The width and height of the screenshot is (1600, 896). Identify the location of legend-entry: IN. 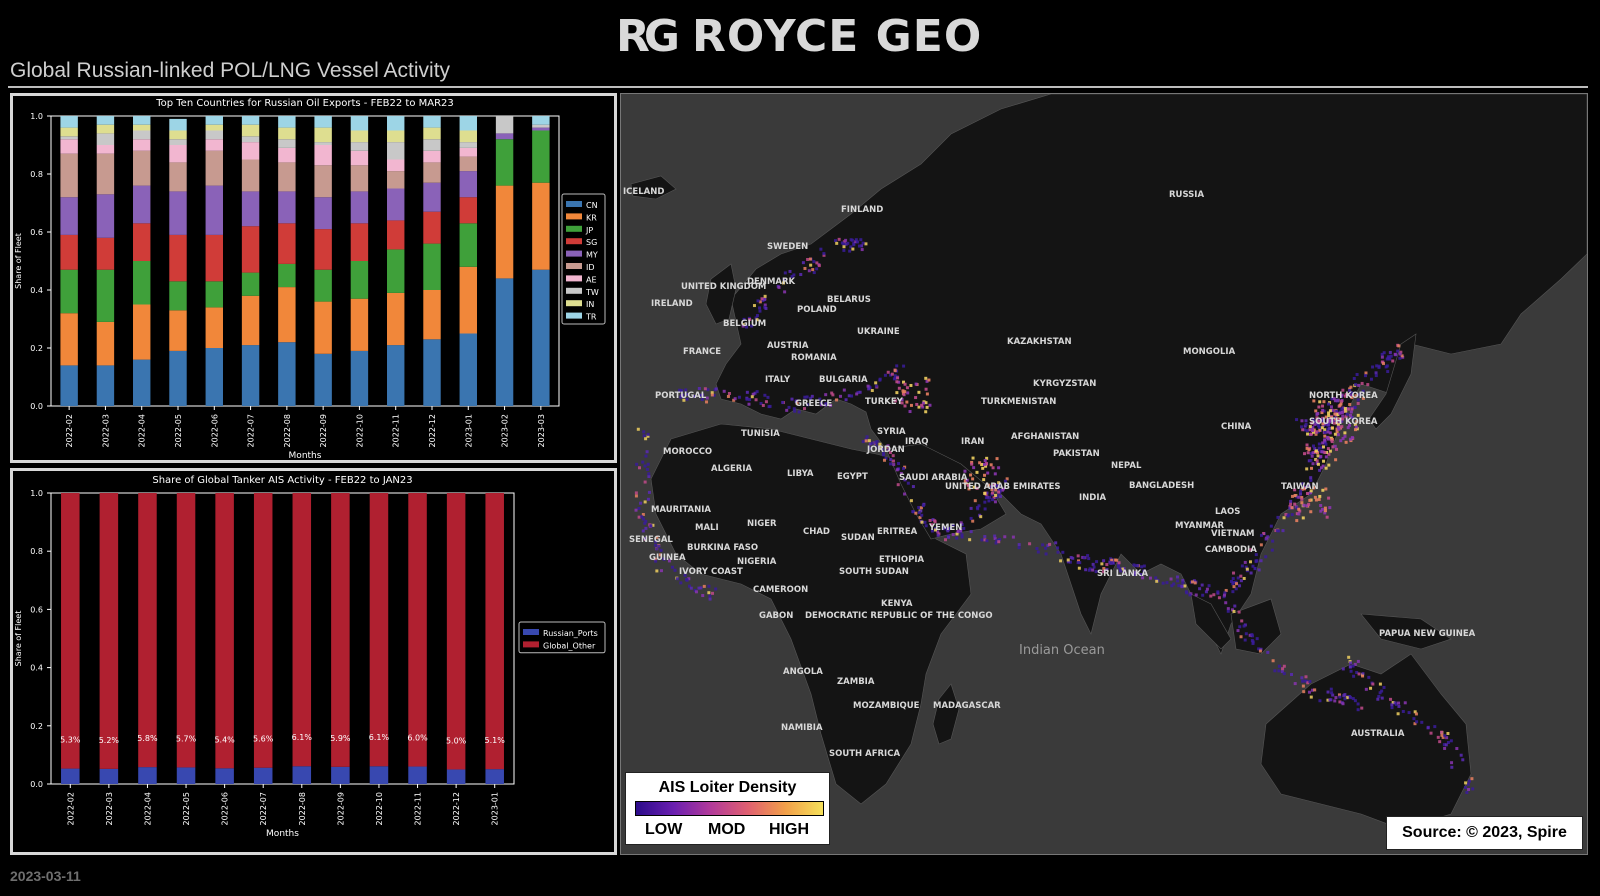
(590, 304).